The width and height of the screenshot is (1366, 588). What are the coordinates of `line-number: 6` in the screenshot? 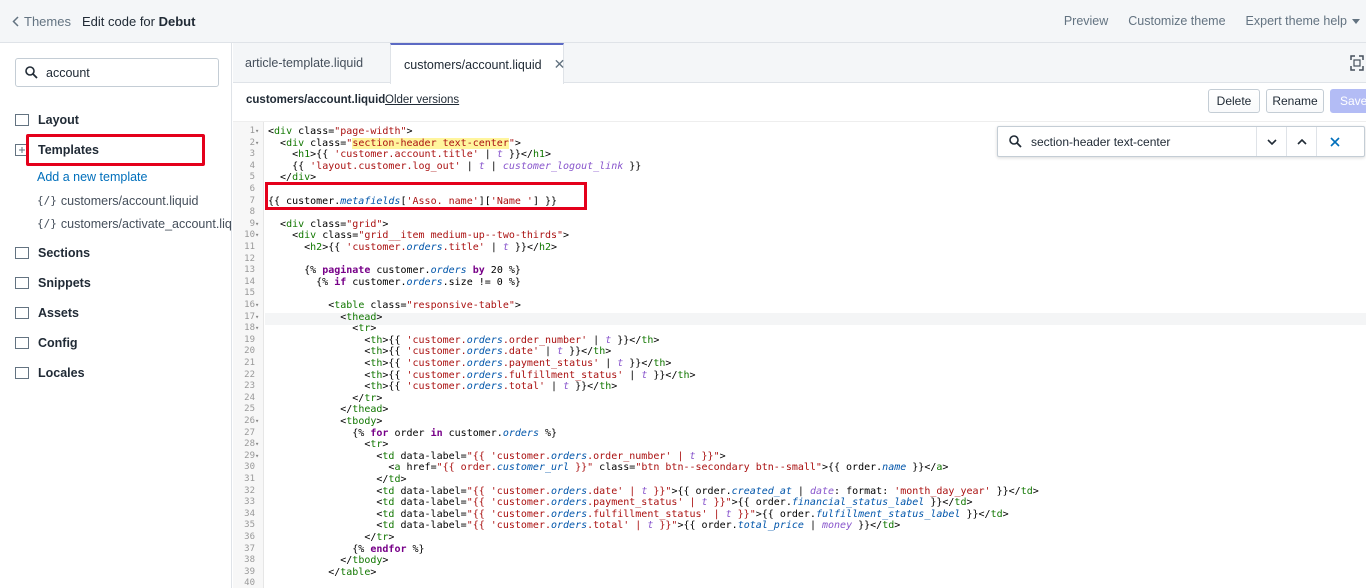 It's located at (252, 189).